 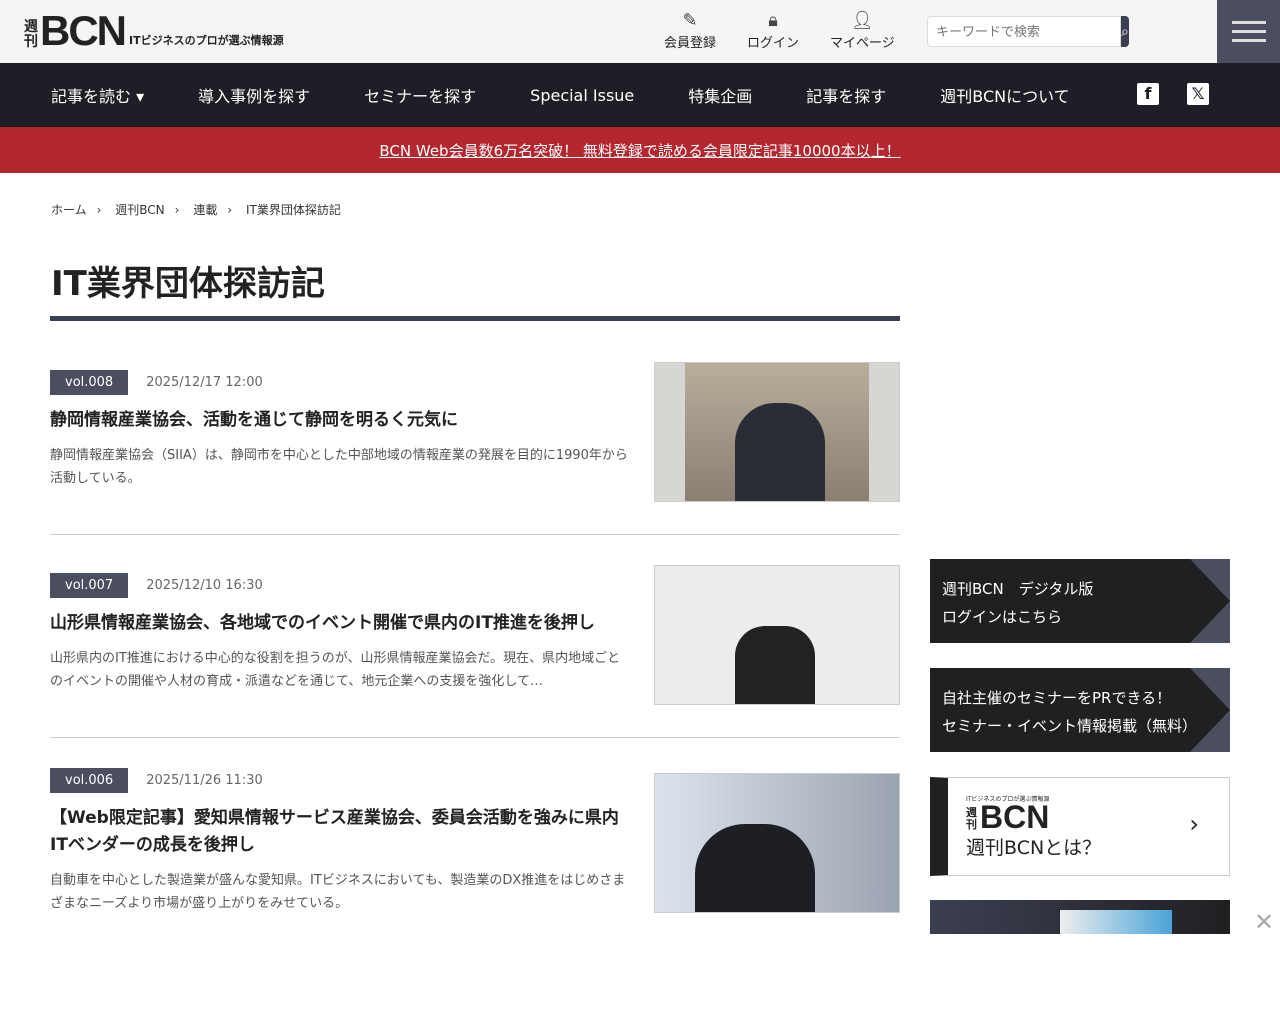 I want to click on lock-icon: 🔒︎, so click(x=773, y=20).